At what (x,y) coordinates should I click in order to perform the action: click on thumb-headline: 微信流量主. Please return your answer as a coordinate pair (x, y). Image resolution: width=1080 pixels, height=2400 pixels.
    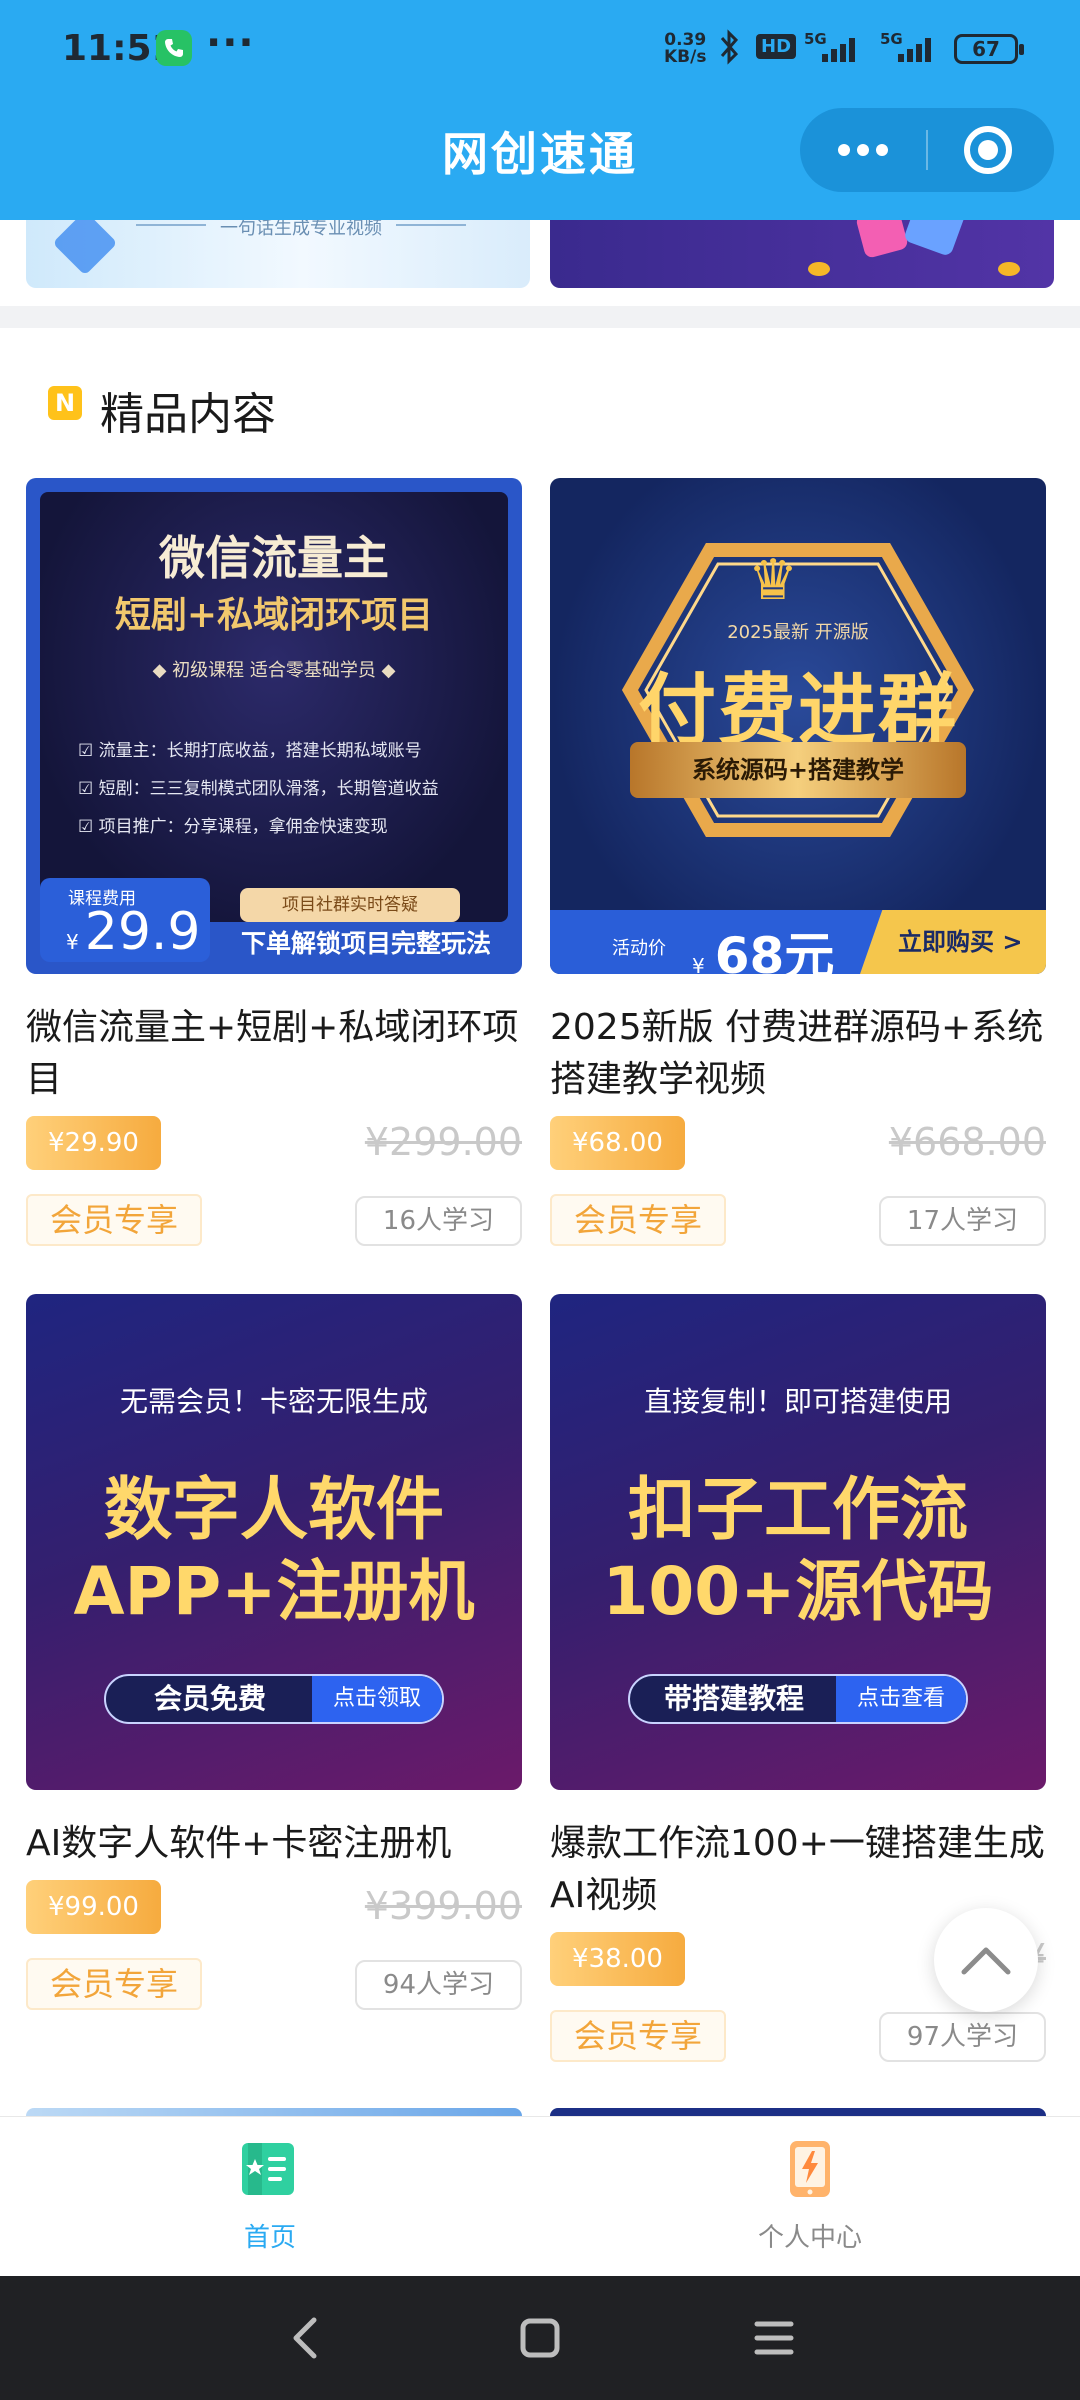
    Looking at the image, I should click on (274, 558).